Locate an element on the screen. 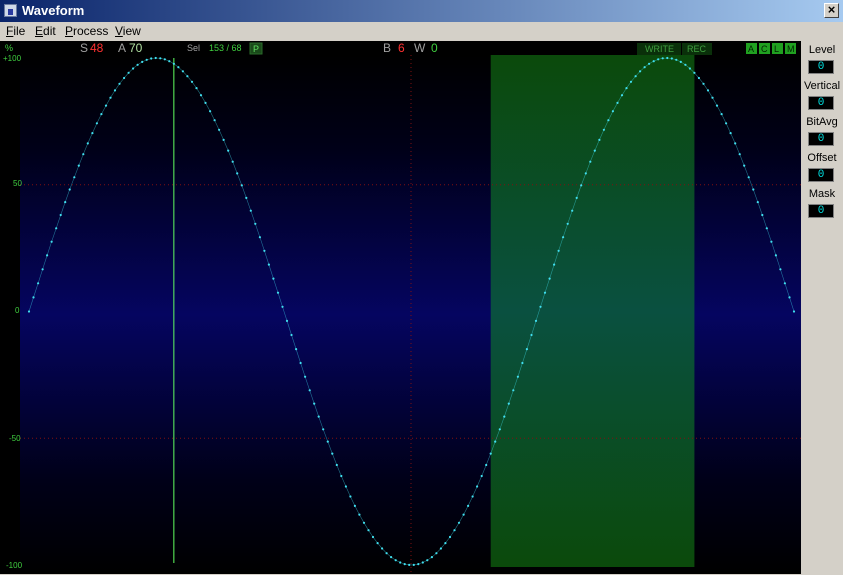 The height and width of the screenshot is (575, 843). w-label: W is located at coordinates (420, 48).